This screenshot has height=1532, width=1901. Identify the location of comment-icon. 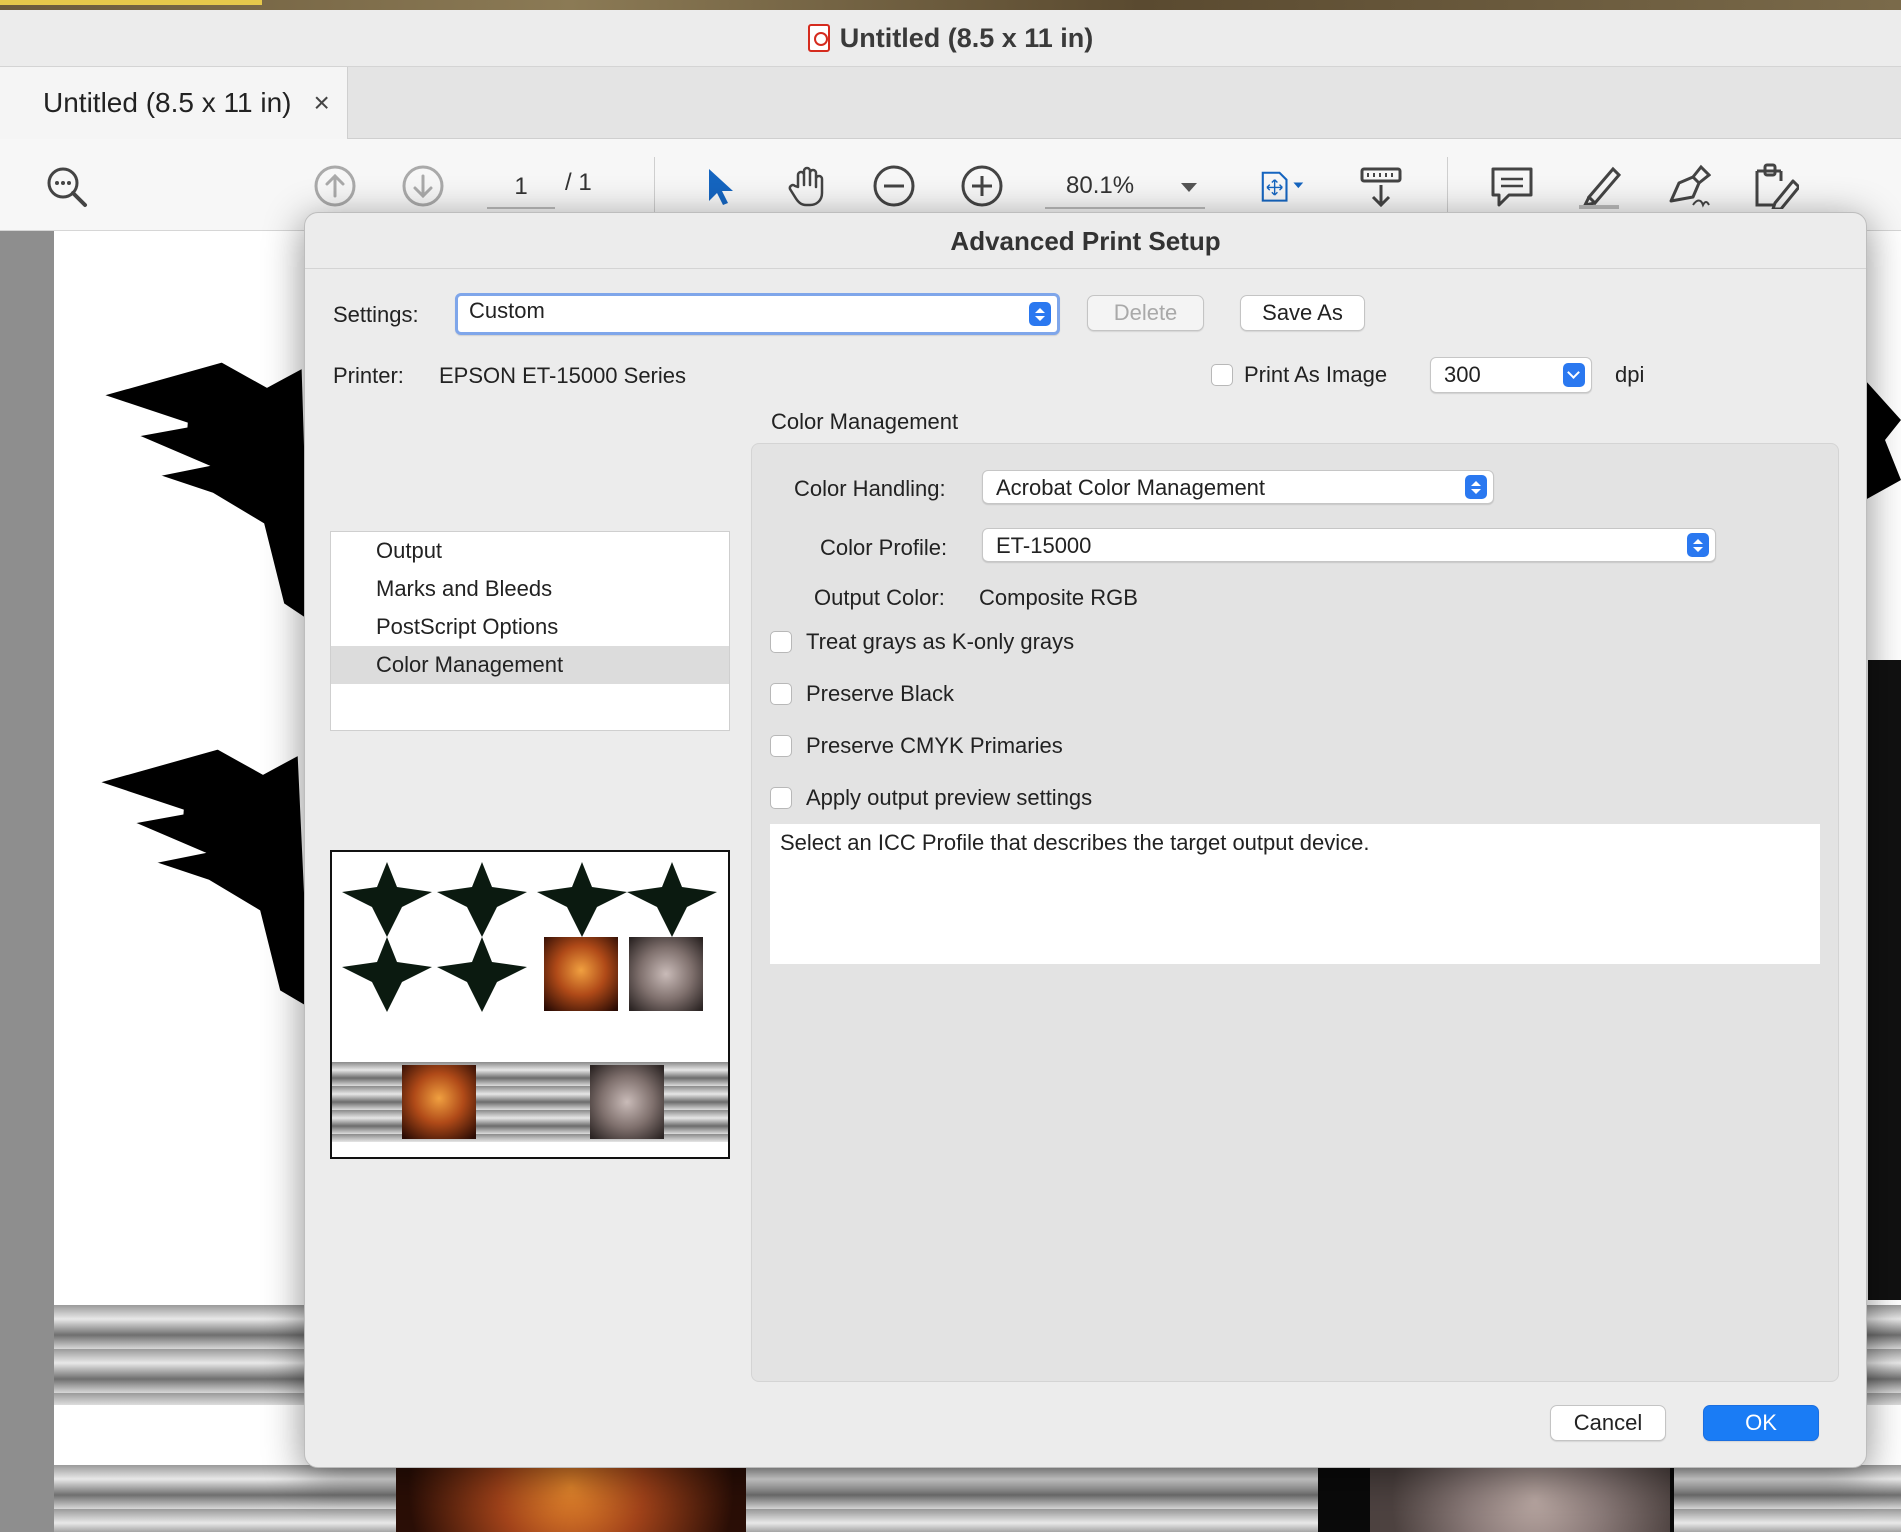
(1512, 186).